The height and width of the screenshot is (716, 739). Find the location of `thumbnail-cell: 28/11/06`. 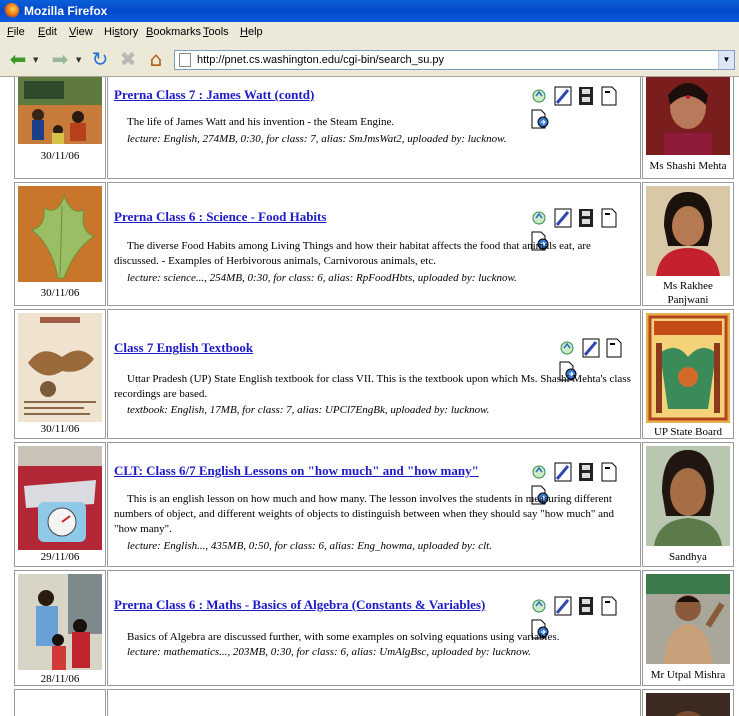

thumbnail-cell: 28/11/06 is located at coordinates (60, 628).